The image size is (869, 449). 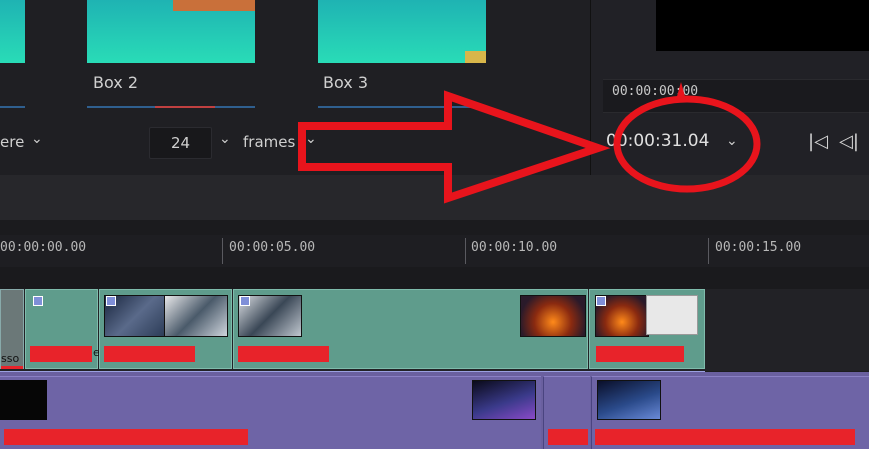 What do you see at coordinates (762, 25) in the screenshot?
I see `viewer-screen` at bounding box center [762, 25].